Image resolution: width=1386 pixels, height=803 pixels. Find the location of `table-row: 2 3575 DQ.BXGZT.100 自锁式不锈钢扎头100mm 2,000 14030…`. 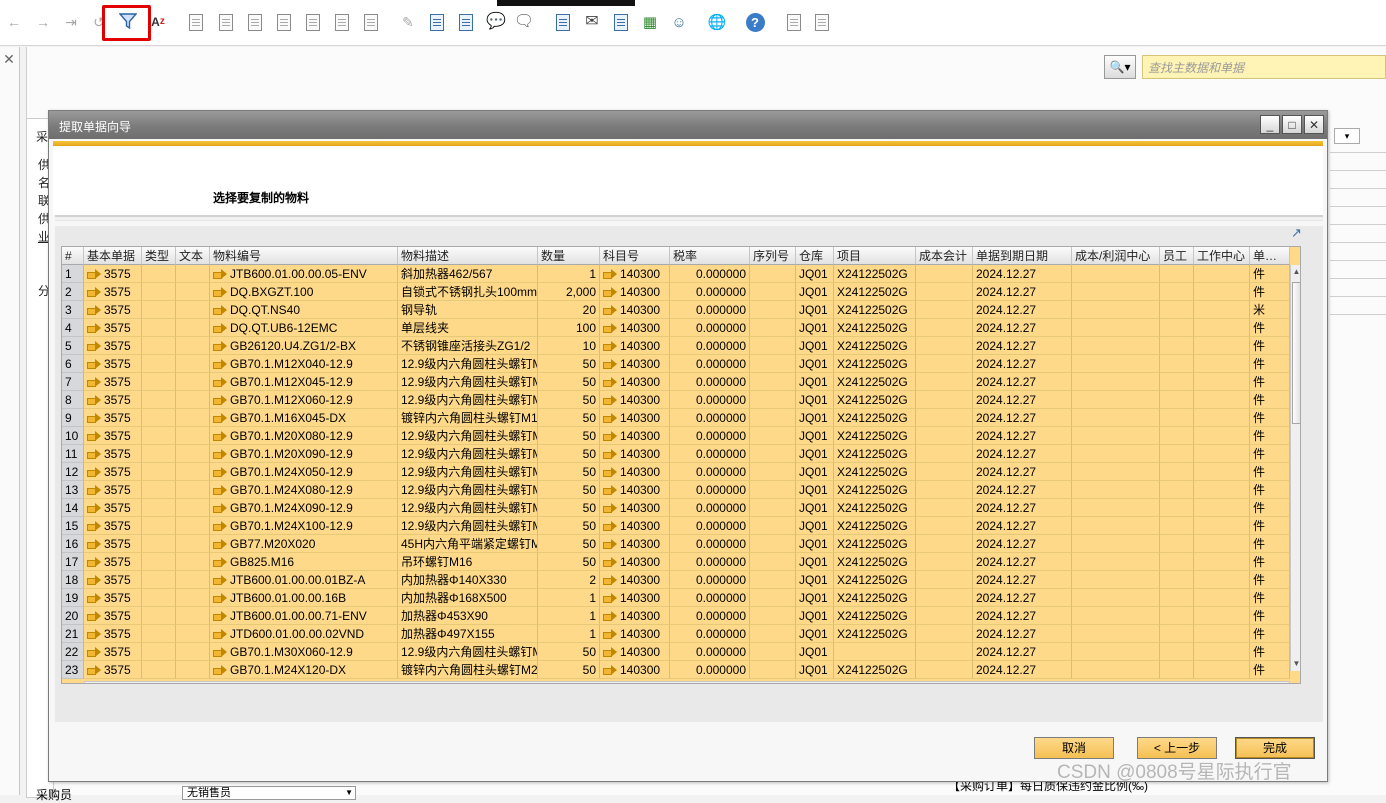

table-row: 2 3575 DQ.BXGZT.100 自锁式不锈钢扎头100mm 2,000 14030… is located at coordinates (681, 292).